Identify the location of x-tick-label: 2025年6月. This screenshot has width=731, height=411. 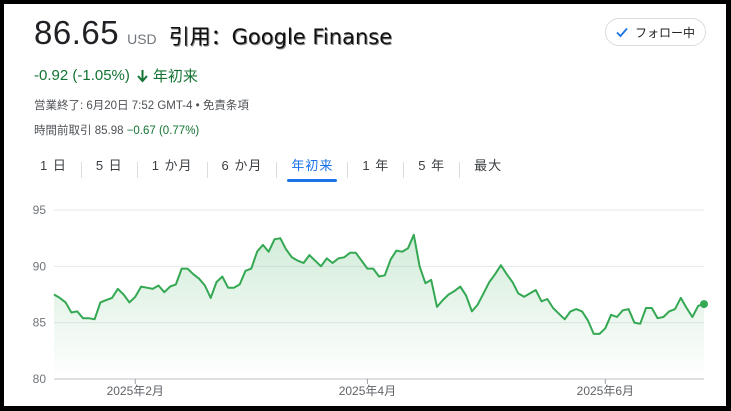
(605, 391).